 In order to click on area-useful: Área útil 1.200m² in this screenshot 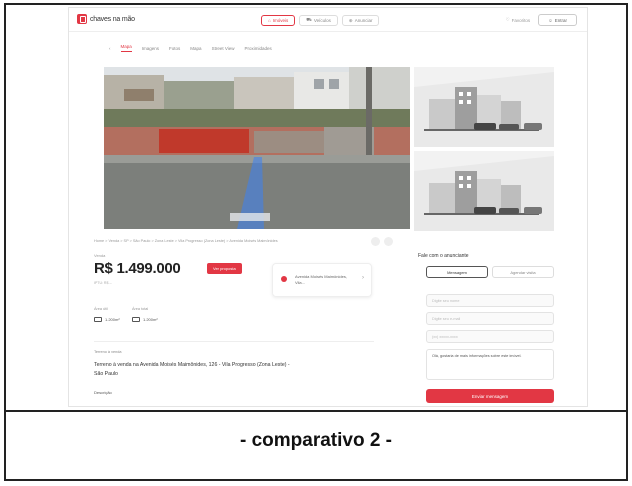, I will do `click(107, 314)`.